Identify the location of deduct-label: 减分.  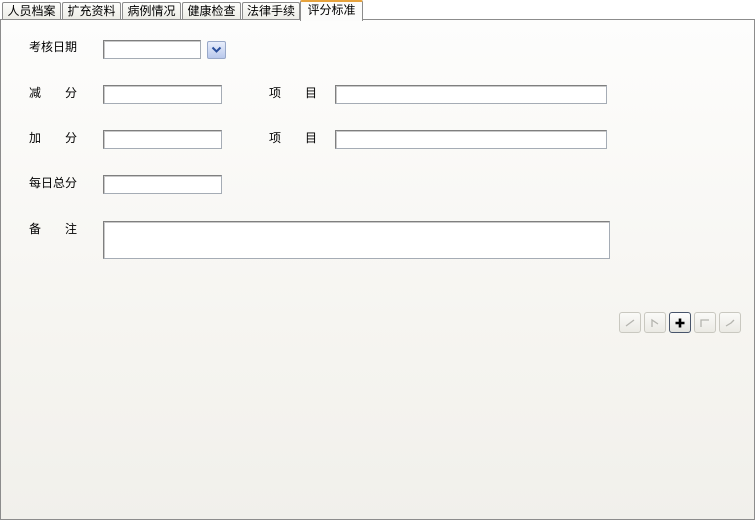
(65, 93).